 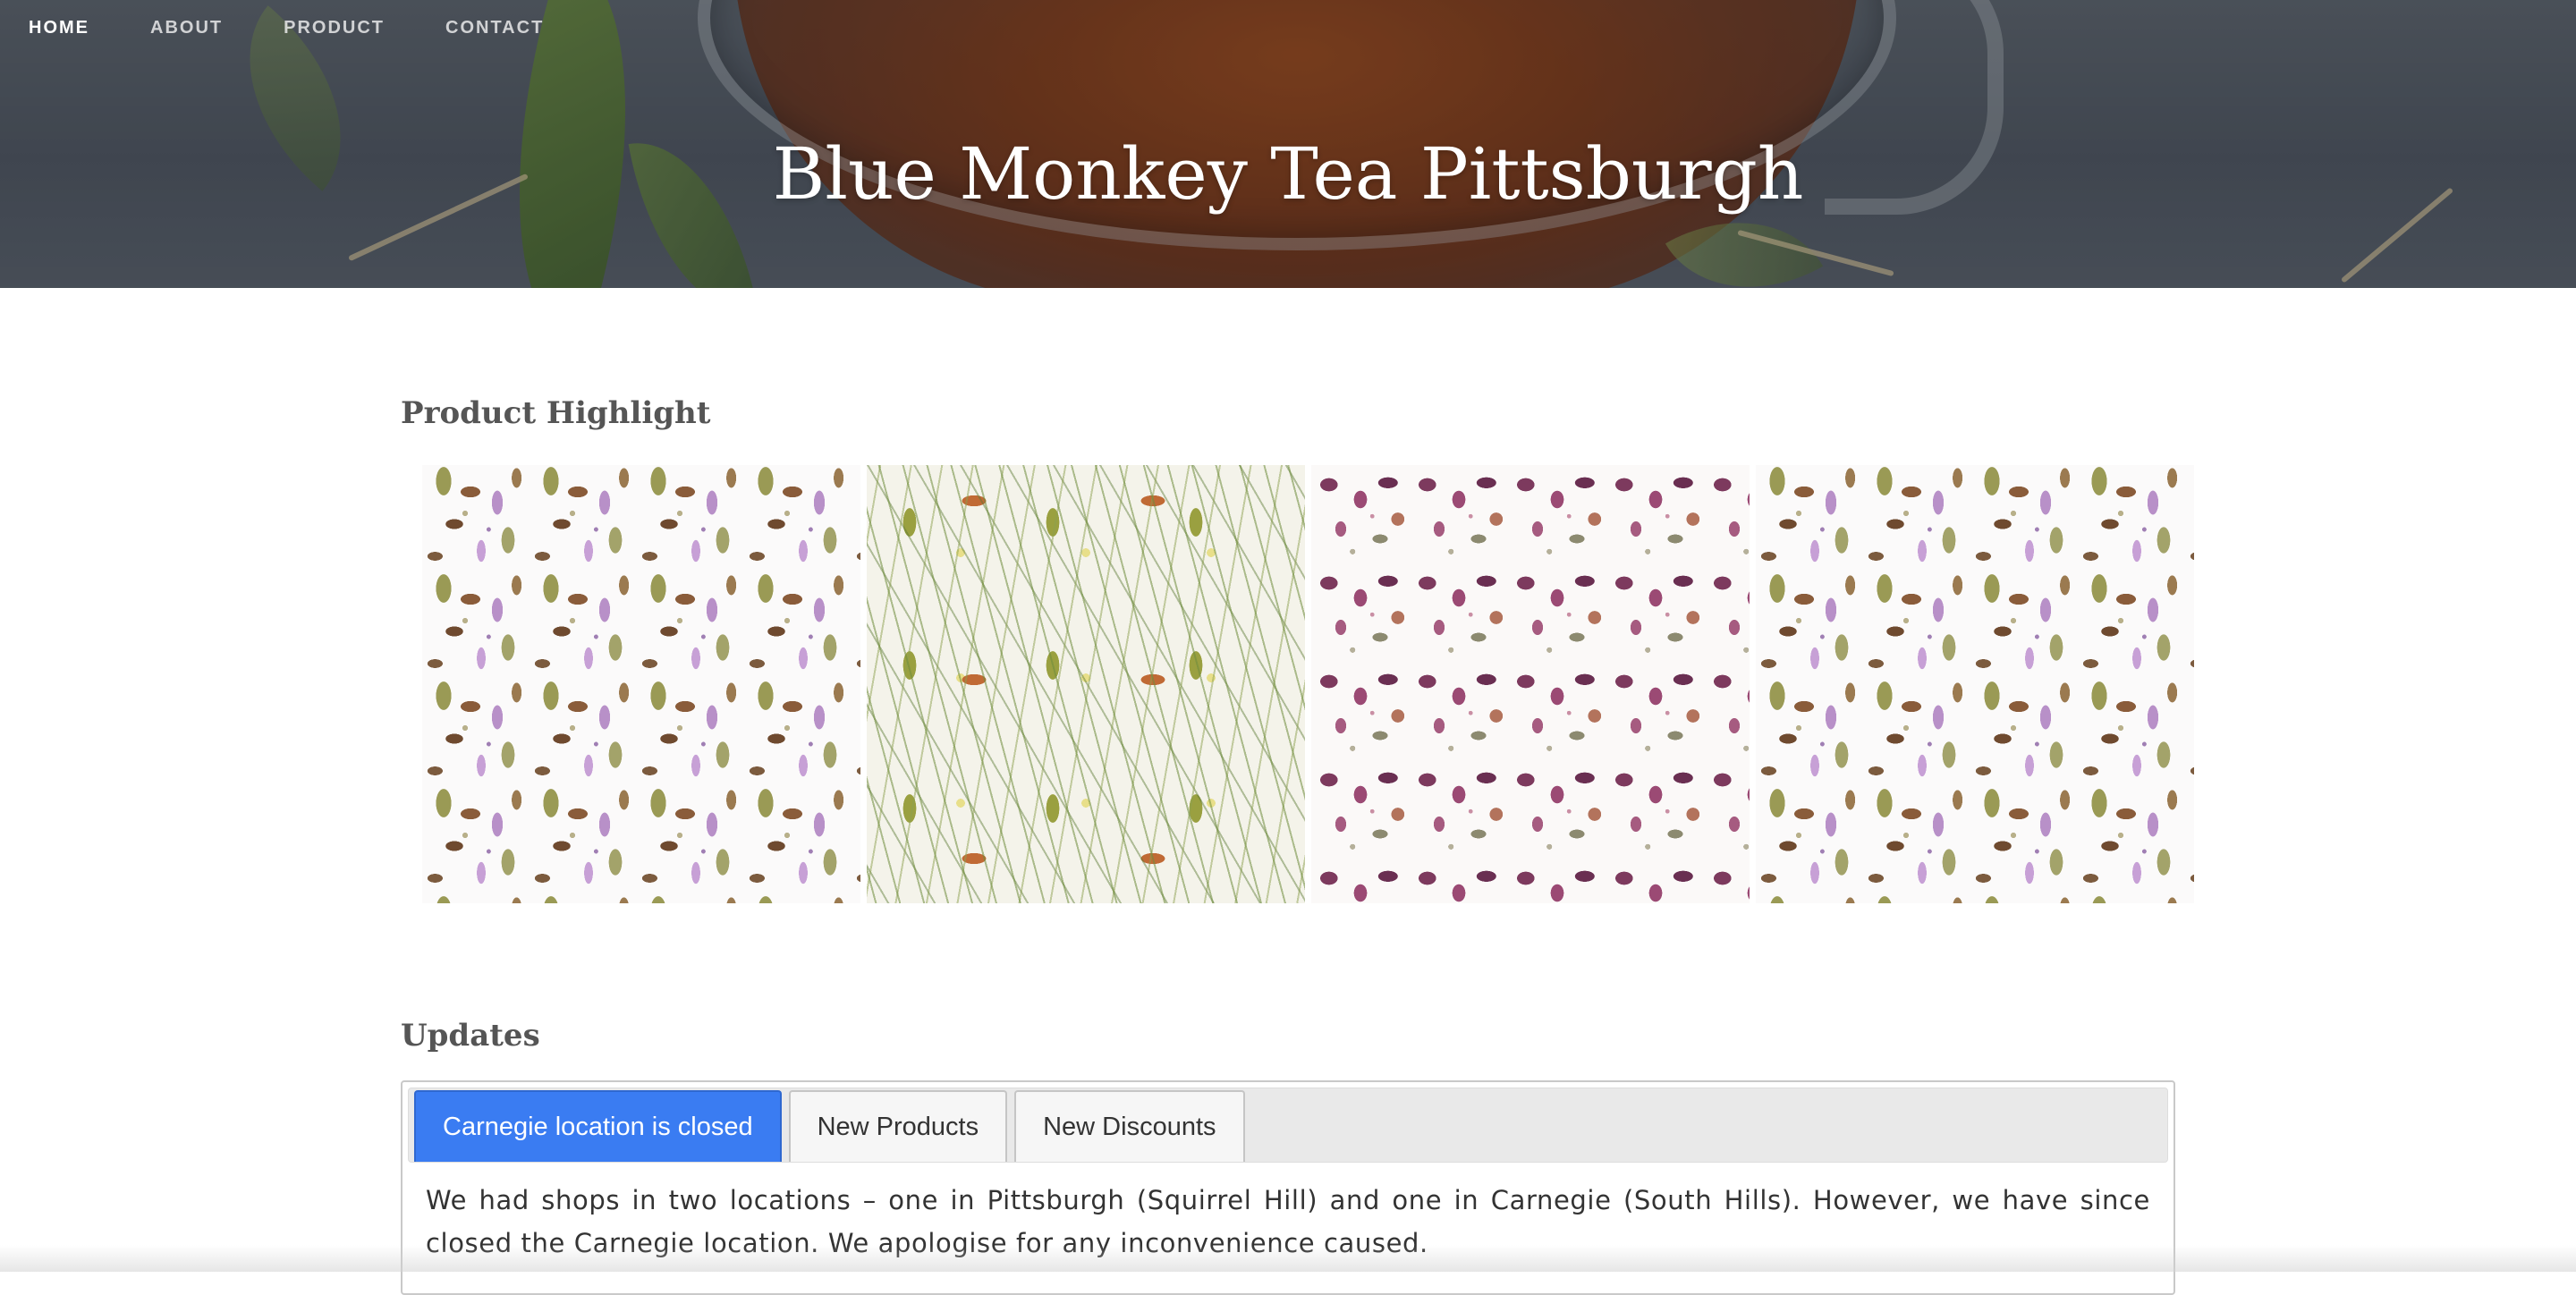 I want to click on updates-heading: Updates, so click(x=470, y=1036).